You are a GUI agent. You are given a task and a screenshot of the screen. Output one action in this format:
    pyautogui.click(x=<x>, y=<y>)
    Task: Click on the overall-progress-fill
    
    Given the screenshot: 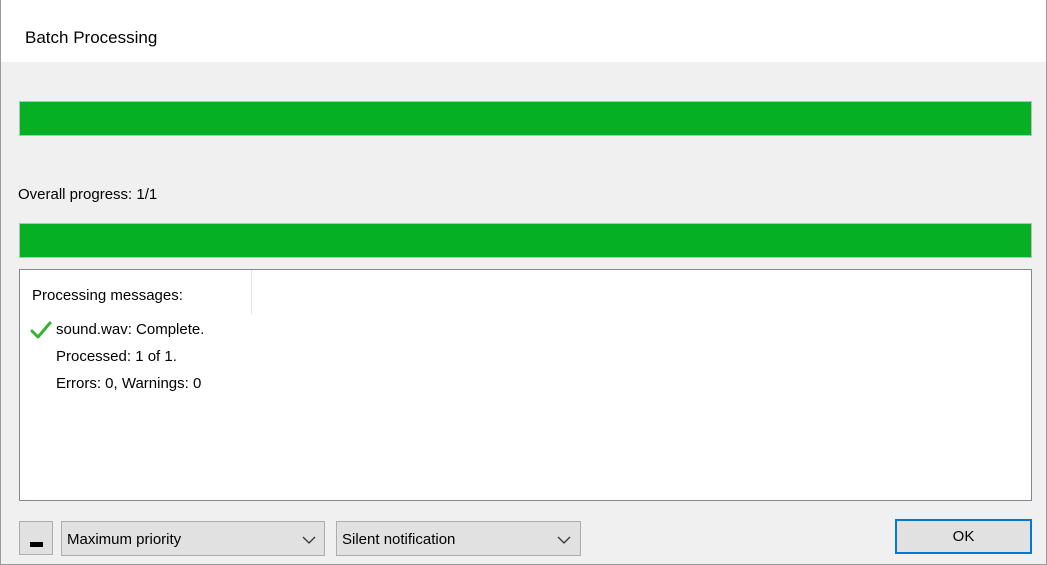 What is the action you would take?
    pyautogui.click(x=525, y=240)
    